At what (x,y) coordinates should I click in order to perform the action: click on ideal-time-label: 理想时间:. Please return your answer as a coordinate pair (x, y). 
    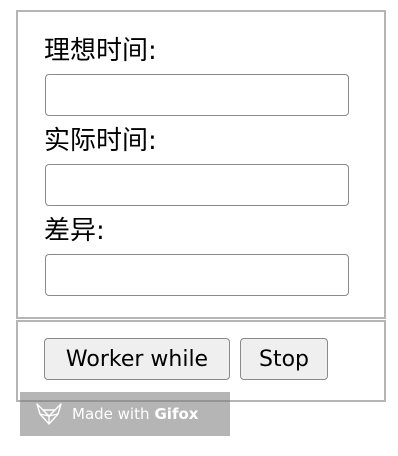
    Looking at the image, I should click on (100, 51).